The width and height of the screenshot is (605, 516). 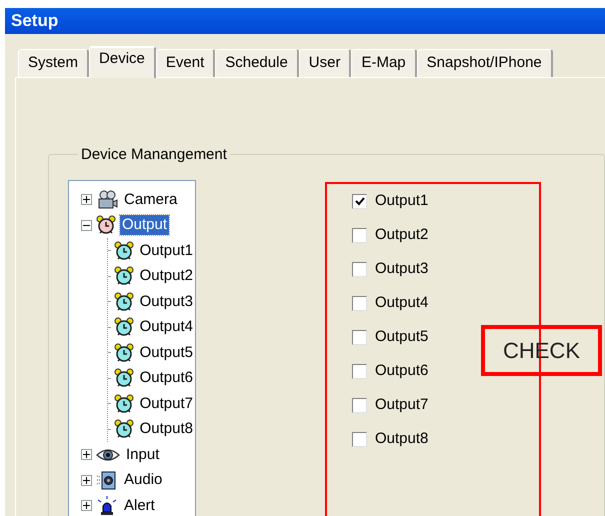 I want to click on tree-item-label: Alert, so click(x=139, y=506).